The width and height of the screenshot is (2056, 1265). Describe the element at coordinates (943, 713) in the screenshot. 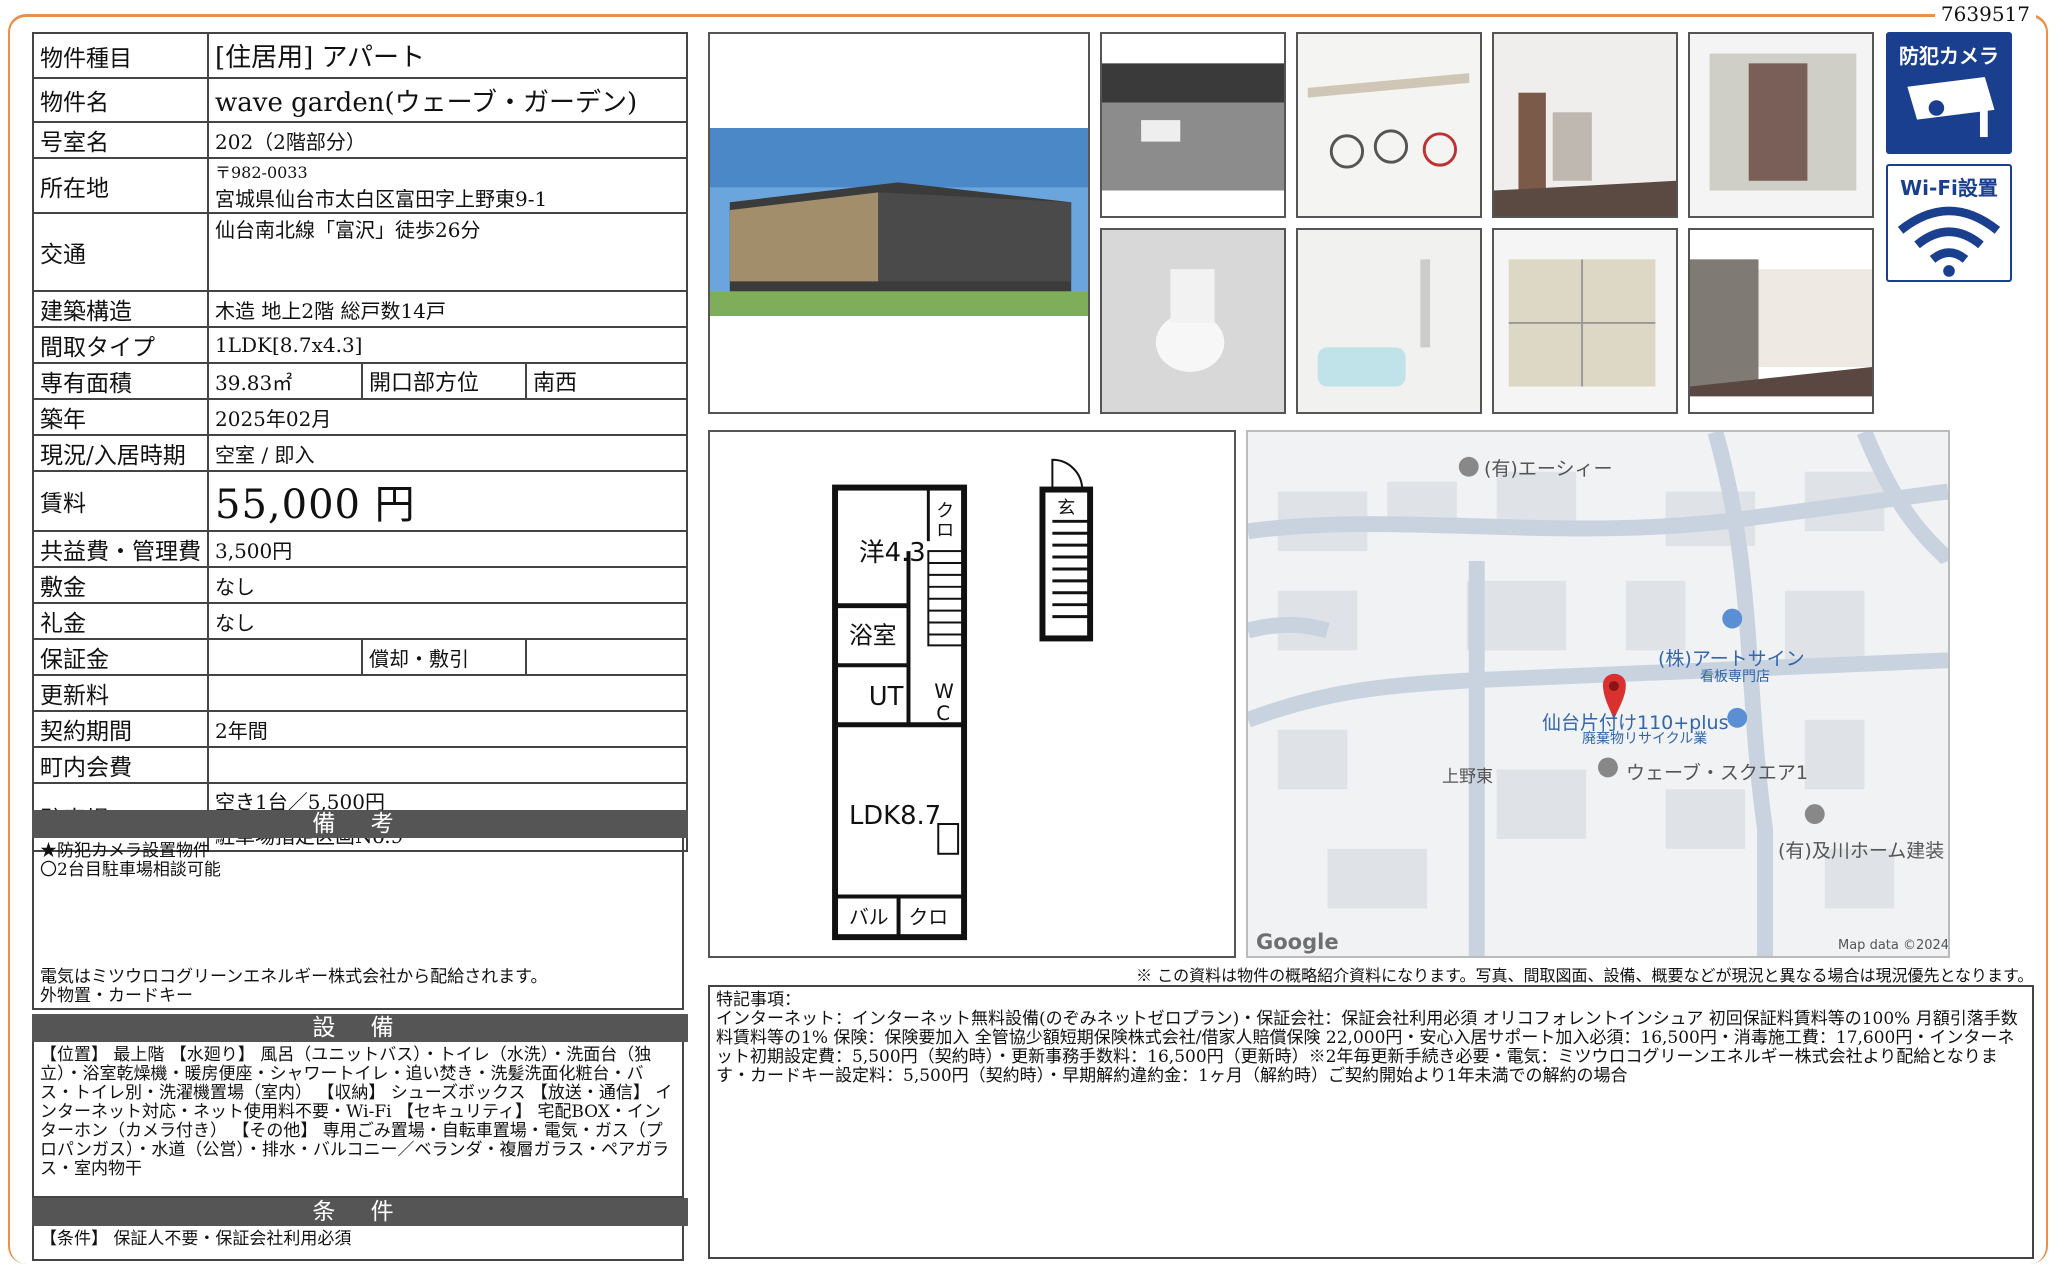

I see `room-wc-bottom: C` at that location.